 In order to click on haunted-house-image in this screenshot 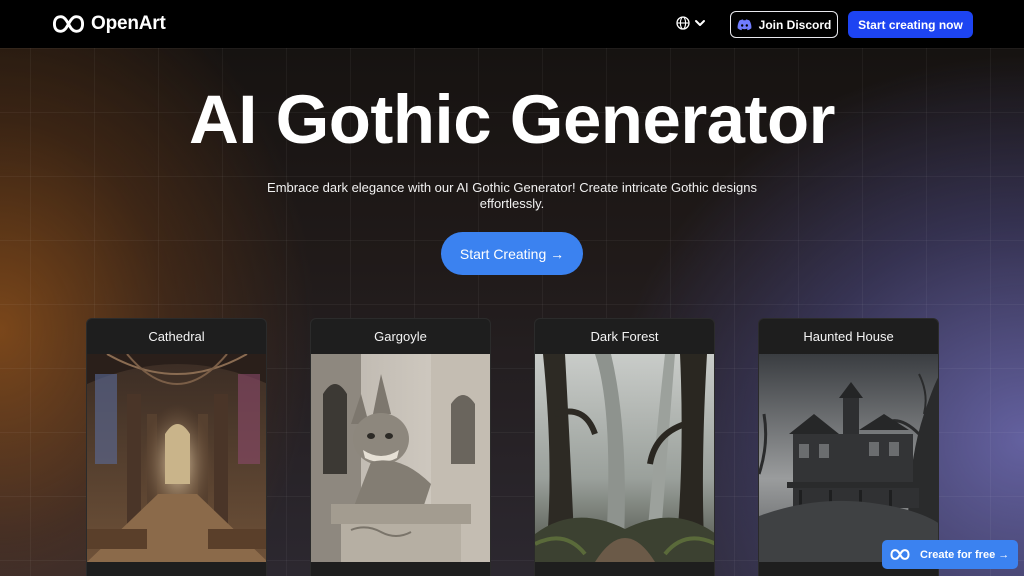, I will do `click(848, 458)`.